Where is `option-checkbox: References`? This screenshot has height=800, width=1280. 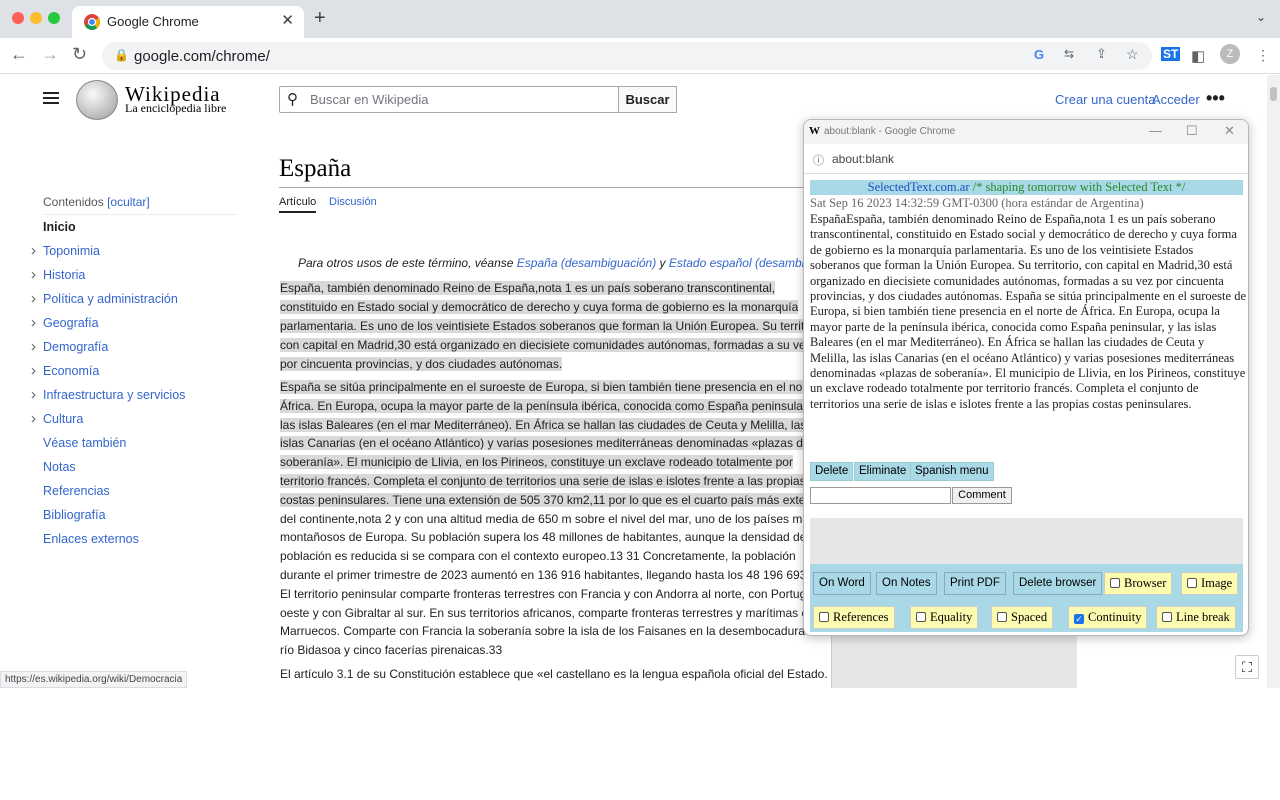
option-checkbox: References is located at coordinates (854, 617).